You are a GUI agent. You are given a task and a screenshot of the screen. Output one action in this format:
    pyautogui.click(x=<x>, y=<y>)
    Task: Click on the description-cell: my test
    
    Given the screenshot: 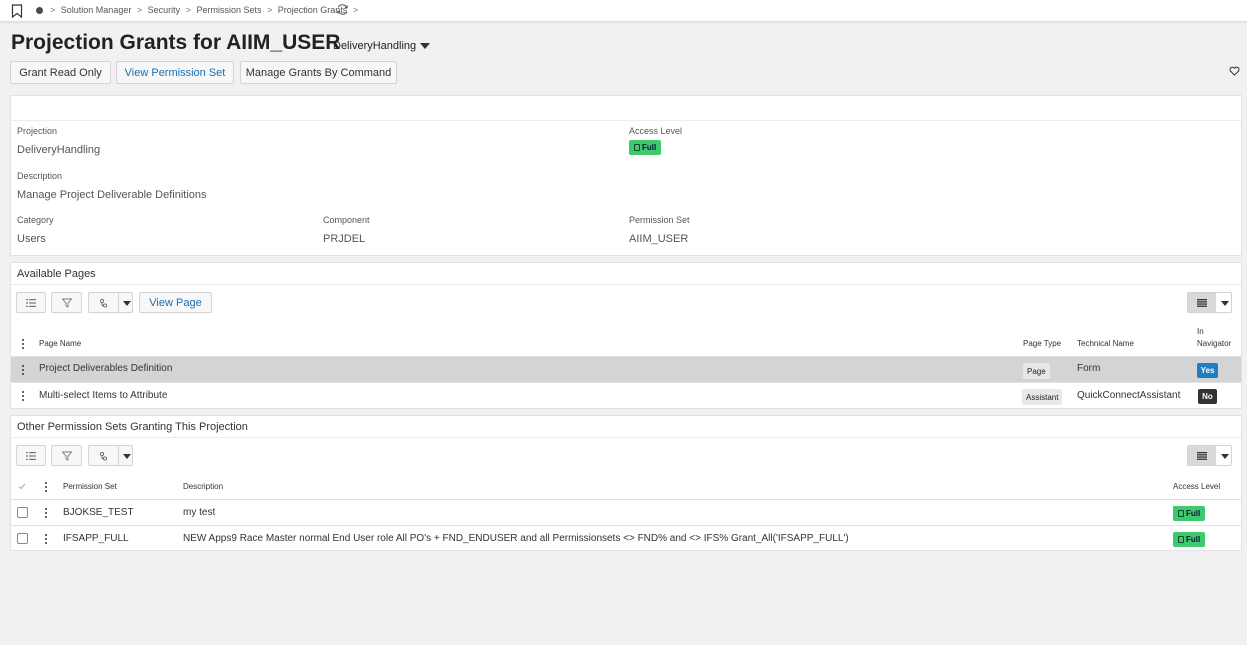 What is the action you would take?
    pyautogui.click(x=199, y=512)
    